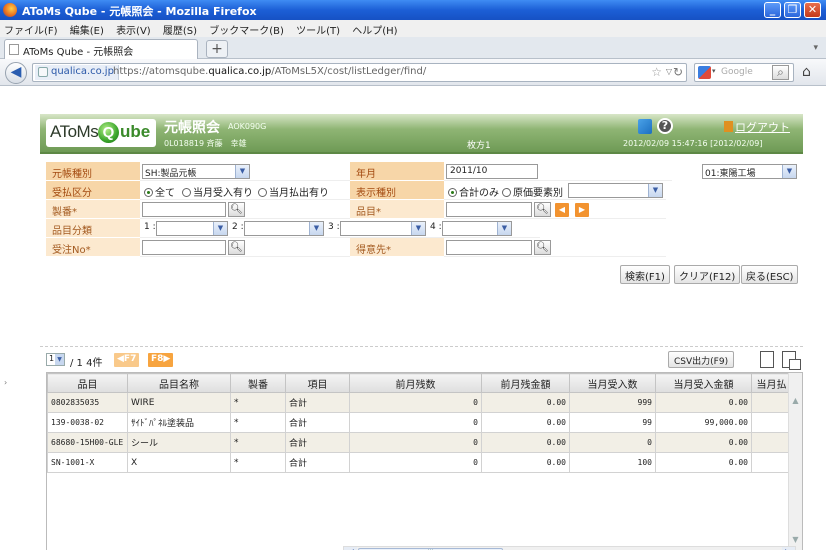 This screenshot has height=550, width=826. What do you see at coordinates (179, 383) in the screenshot?
I see `column-header: 品目名称` at bounding box center [179, 383].